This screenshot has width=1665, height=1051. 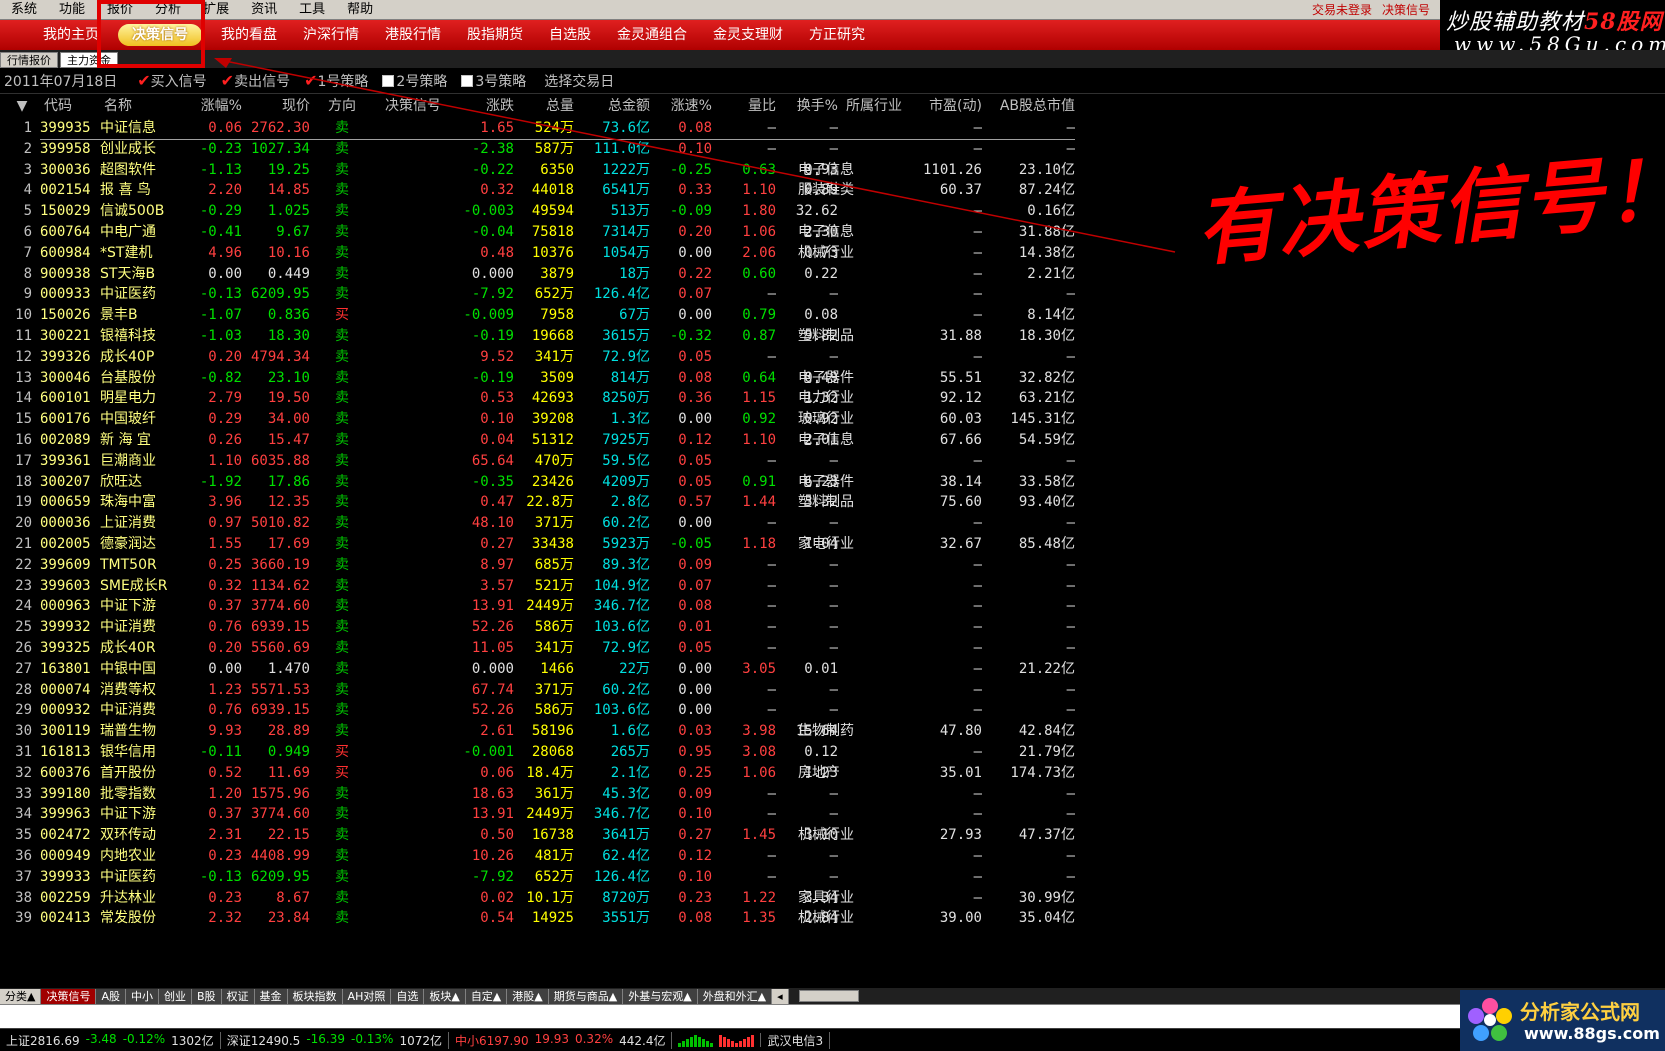 What do you see at coordinates (336, 81) in the screenshot?
I see `strategy1-checkbox: ✔ 1号策略` at bounding box center [336, 81].